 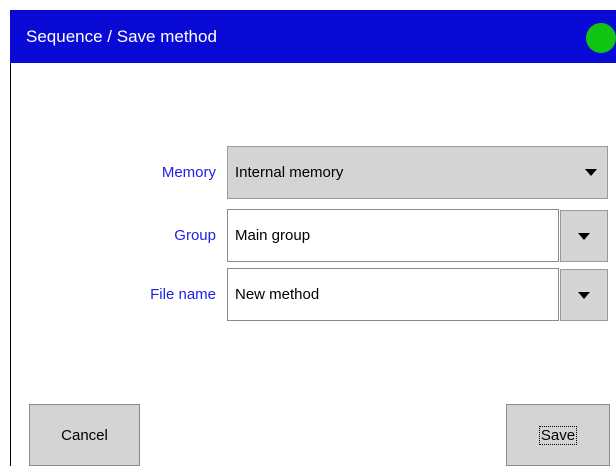 What do you see at coordinates (393, 294) in the screenshot?
I see `file-name-field: New method` at bounding box center [393, 294].